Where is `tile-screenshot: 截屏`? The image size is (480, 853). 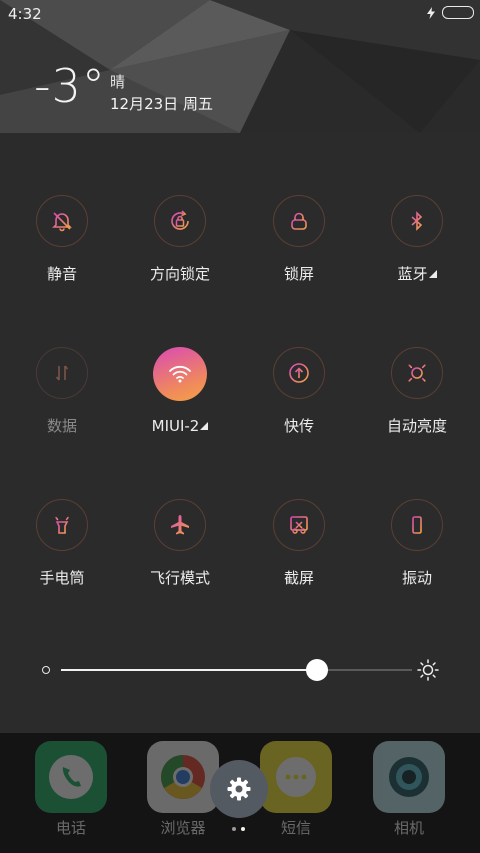
tile-screenshot: 截屏 is located at coordinates (299, 543).